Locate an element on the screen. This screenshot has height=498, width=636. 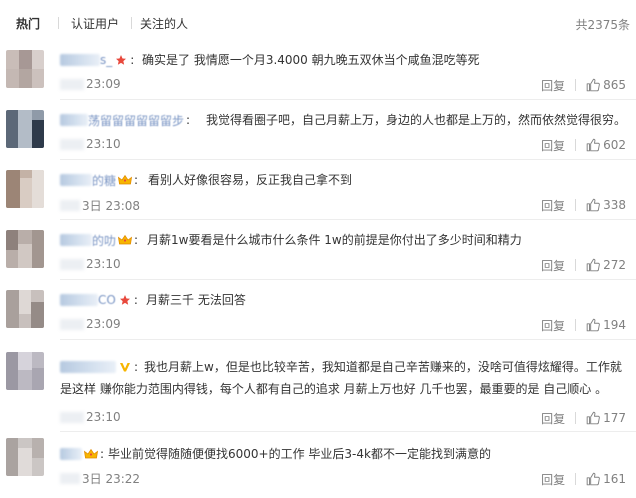
comment-text: 我觉得看圈子吧，自己月薪上万，身边的人也都是上万的，然而依然觉得很穷。 is located at coordinates (416, 120).